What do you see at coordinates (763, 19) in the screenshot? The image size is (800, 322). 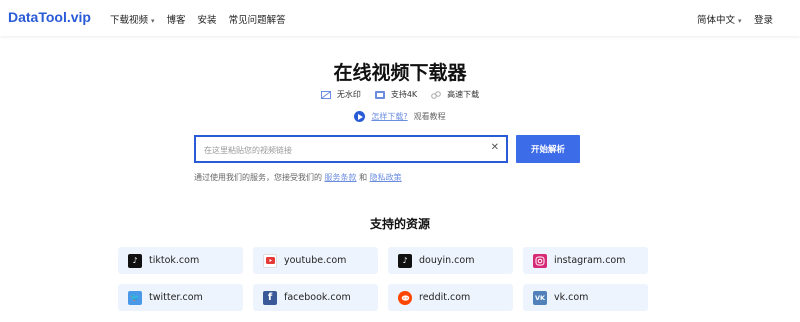 I see `login-link: 登录` at bounding box center [763, 19].